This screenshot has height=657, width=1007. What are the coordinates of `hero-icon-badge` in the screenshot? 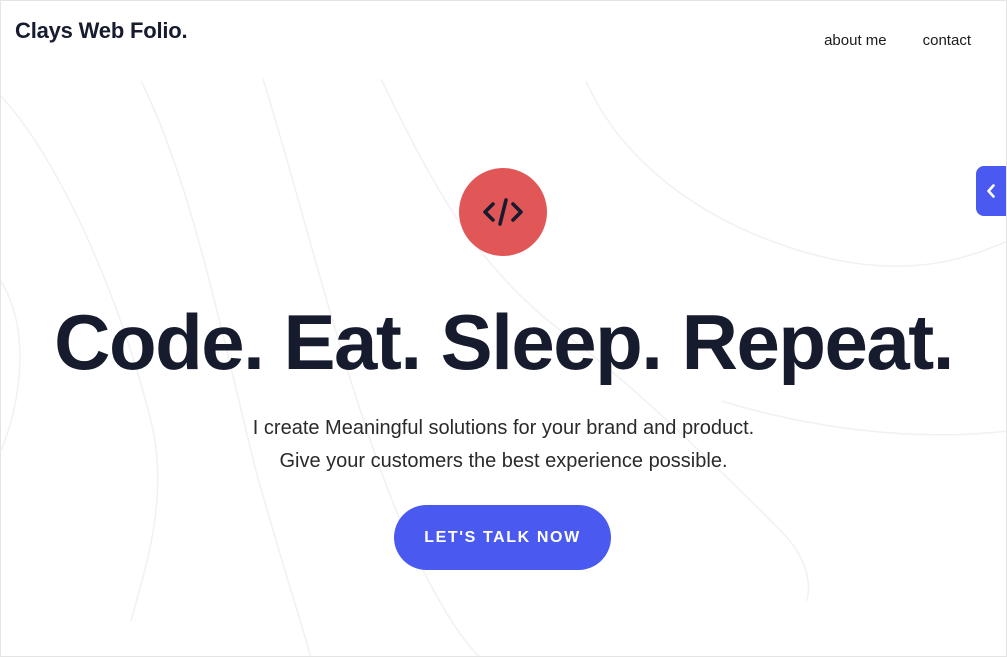 It's located at (503, 212).